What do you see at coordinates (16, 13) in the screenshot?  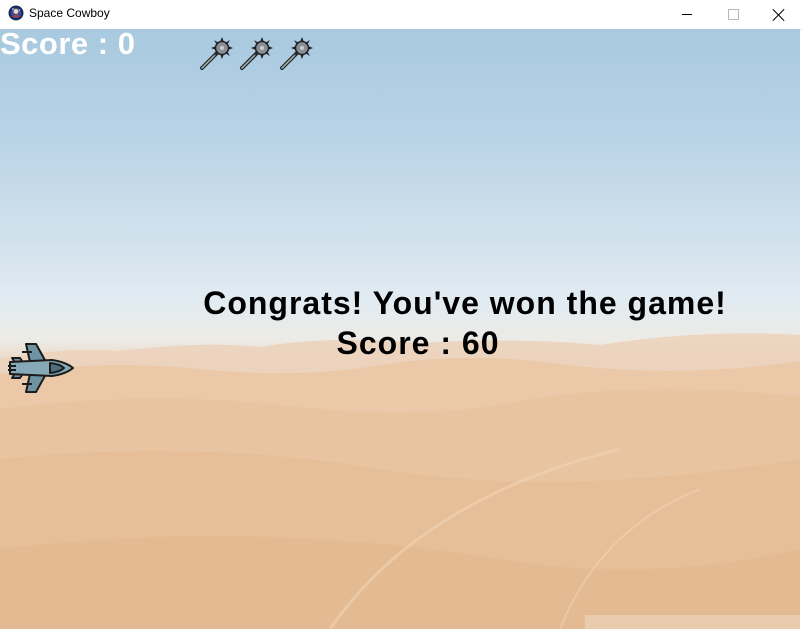 I see `app-emblem-icon` at bounding box center [16, 13].